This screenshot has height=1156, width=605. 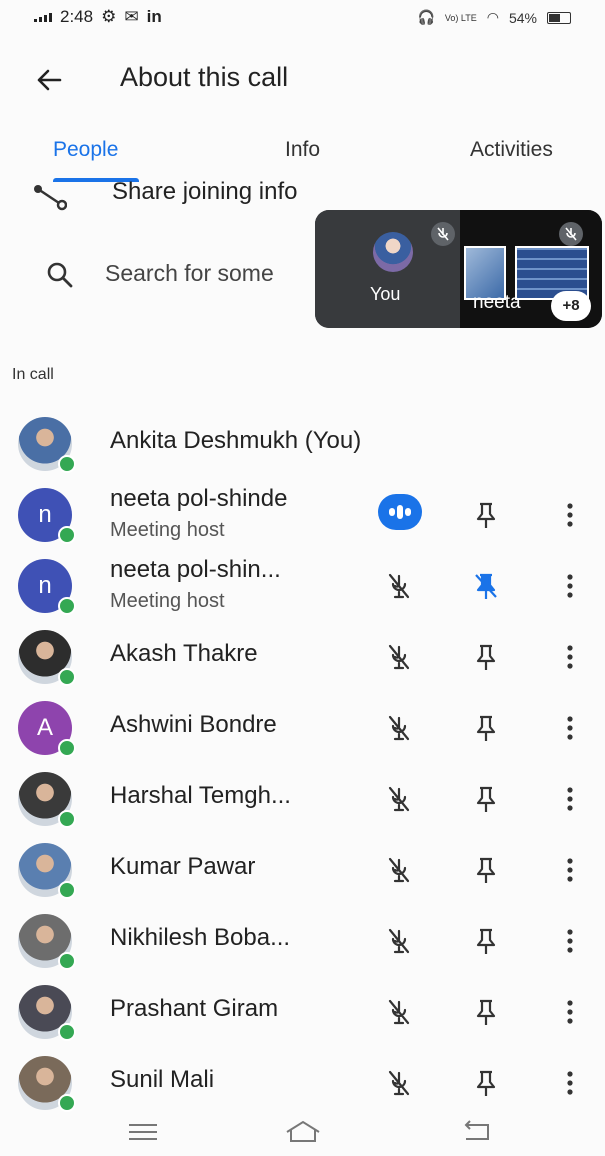 I want to click on system-nav-bar, so click(x=302, y=1132).